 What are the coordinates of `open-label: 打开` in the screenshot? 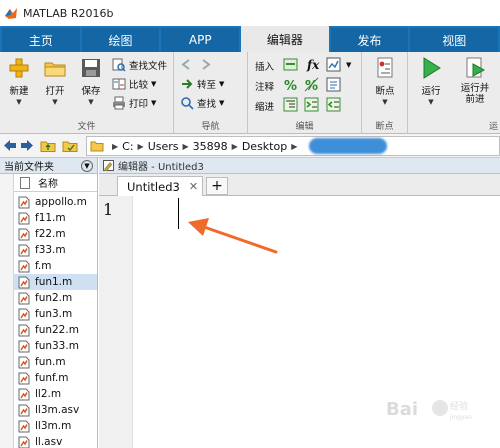 It's located at (55, 91).